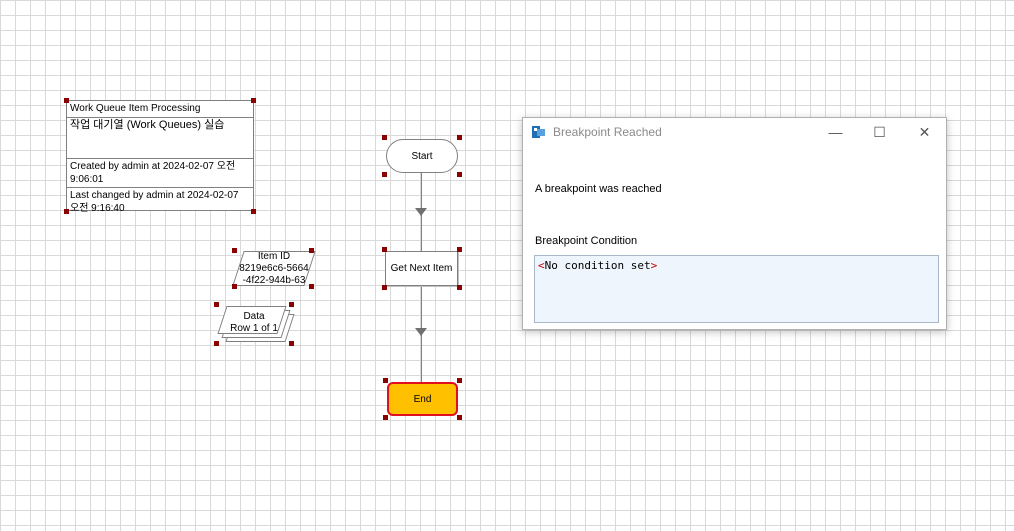  Describe the element at coordinates (736, 289) in the screenshot. I see `condition-field: <No condition set>` at that location.